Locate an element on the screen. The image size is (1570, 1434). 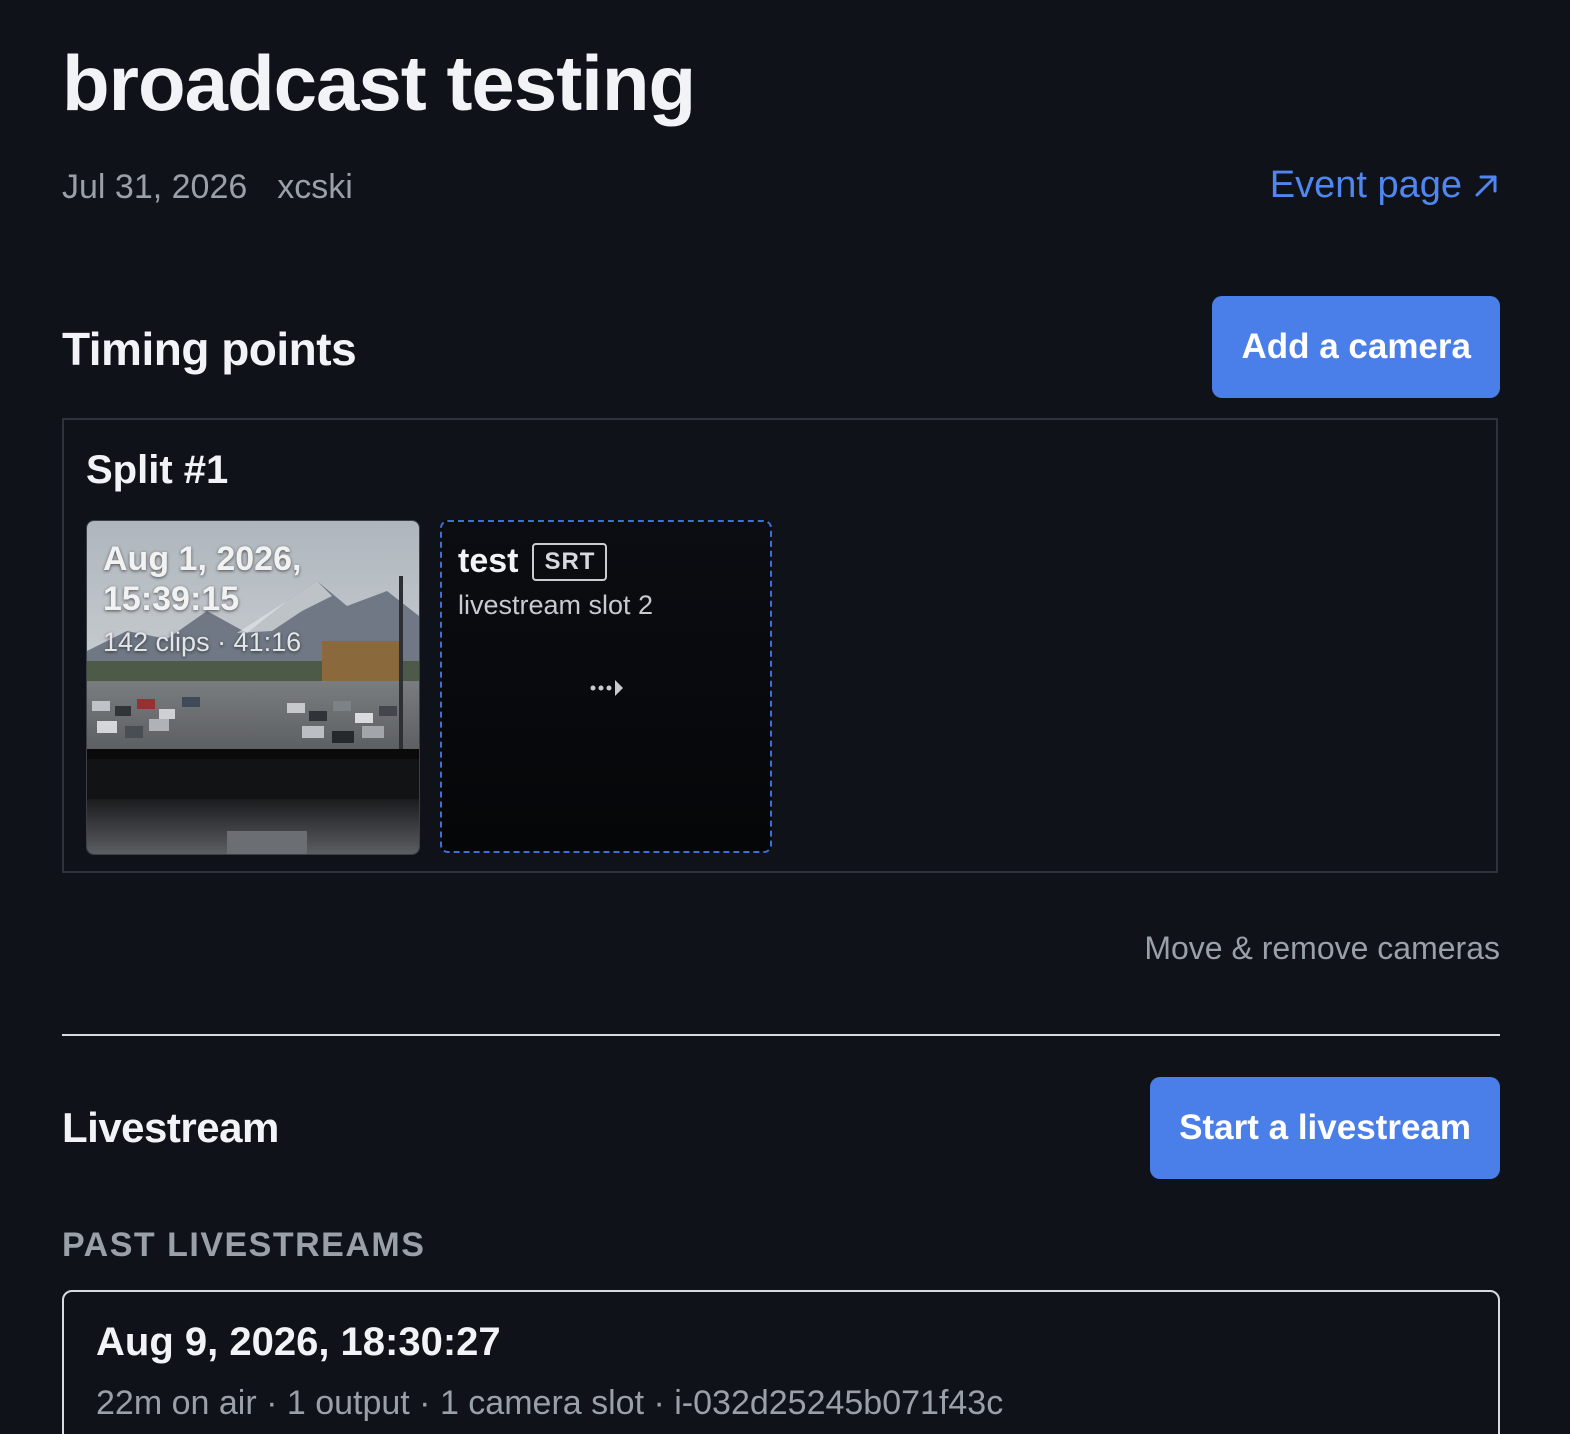
past-livestreams-label: PAST LIVESTREAMS is located at coordinates (244, 1245).